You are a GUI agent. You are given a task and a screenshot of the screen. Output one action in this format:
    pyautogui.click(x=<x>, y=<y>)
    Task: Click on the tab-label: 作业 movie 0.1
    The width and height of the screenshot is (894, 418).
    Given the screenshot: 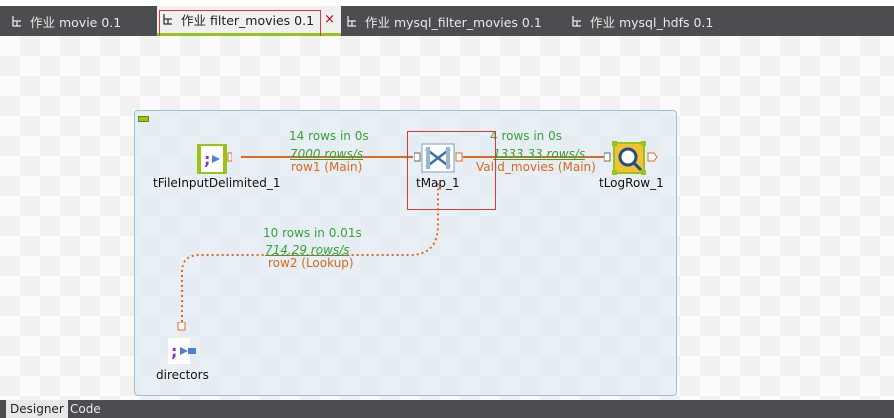 What is the action you would take?
    pyautogui.click(x=76, y=22)
    